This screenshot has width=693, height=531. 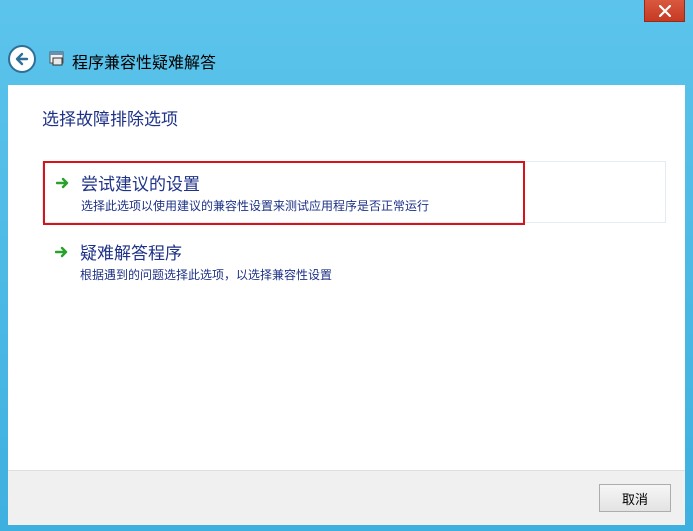 What do you see at coordinates (354, 193) in the screenshot?
I see `option-try-recommended-settings: 尝试建议的设置 选择此选项以使用建议的兼容性设置来测试应用程序是否正常运行` at bounding box center [354, 193].